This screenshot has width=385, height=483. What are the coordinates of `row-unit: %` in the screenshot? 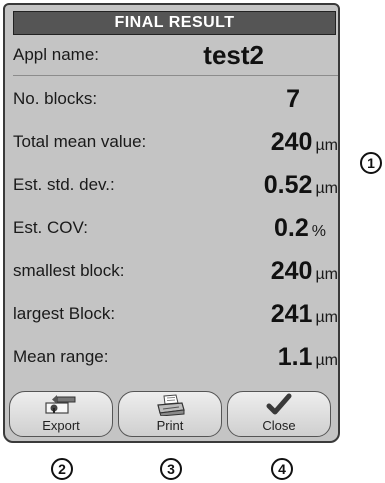 It's located at (318, 231).